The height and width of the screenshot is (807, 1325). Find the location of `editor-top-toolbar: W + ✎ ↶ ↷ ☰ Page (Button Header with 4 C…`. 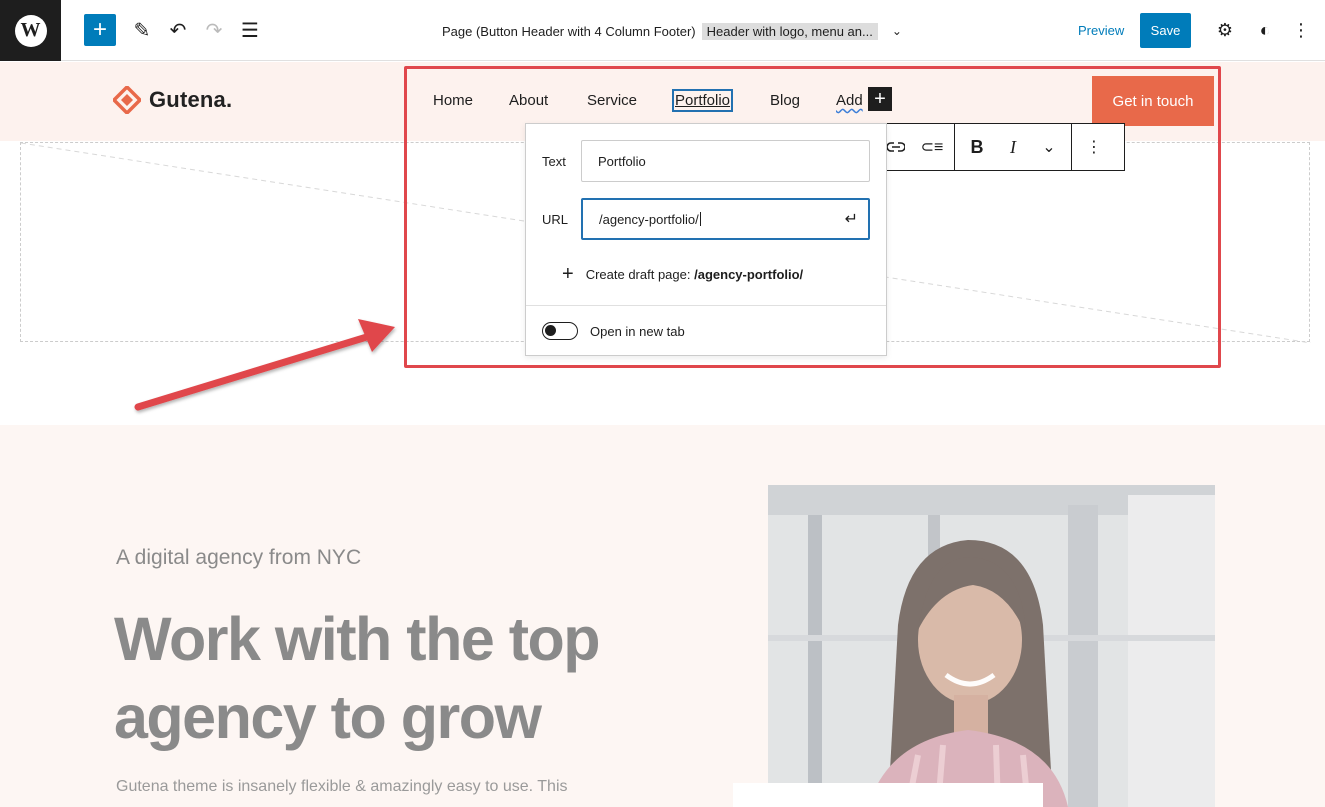

editor-top-toolbar: W + ✎ ↶ ↷ ☰ Page (Button Header with 4 C… is located at coordinates (662, 30).